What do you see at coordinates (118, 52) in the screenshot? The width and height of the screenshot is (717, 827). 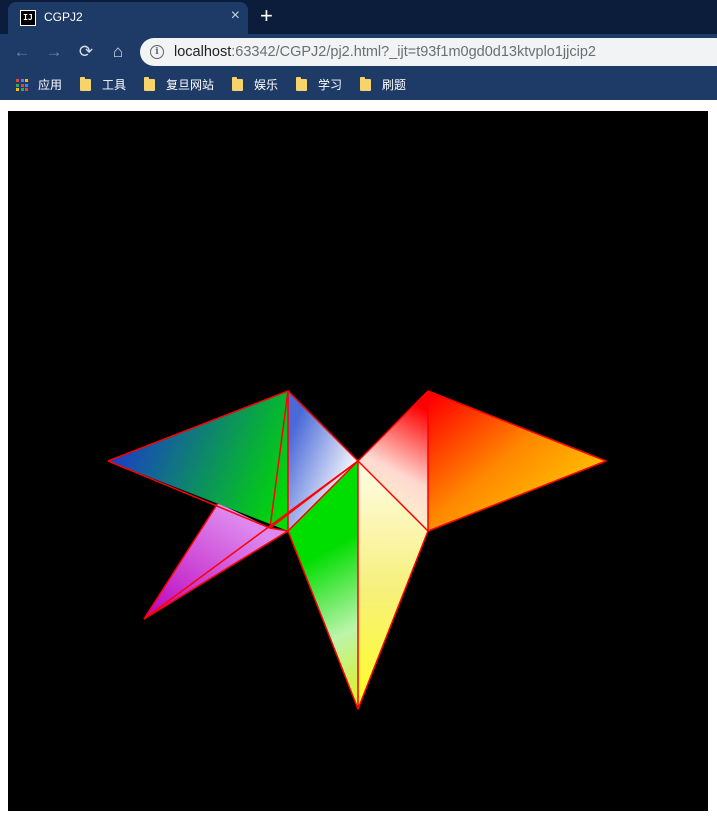 I see `home-icon: ⌂` at bounding box center [118, 52].